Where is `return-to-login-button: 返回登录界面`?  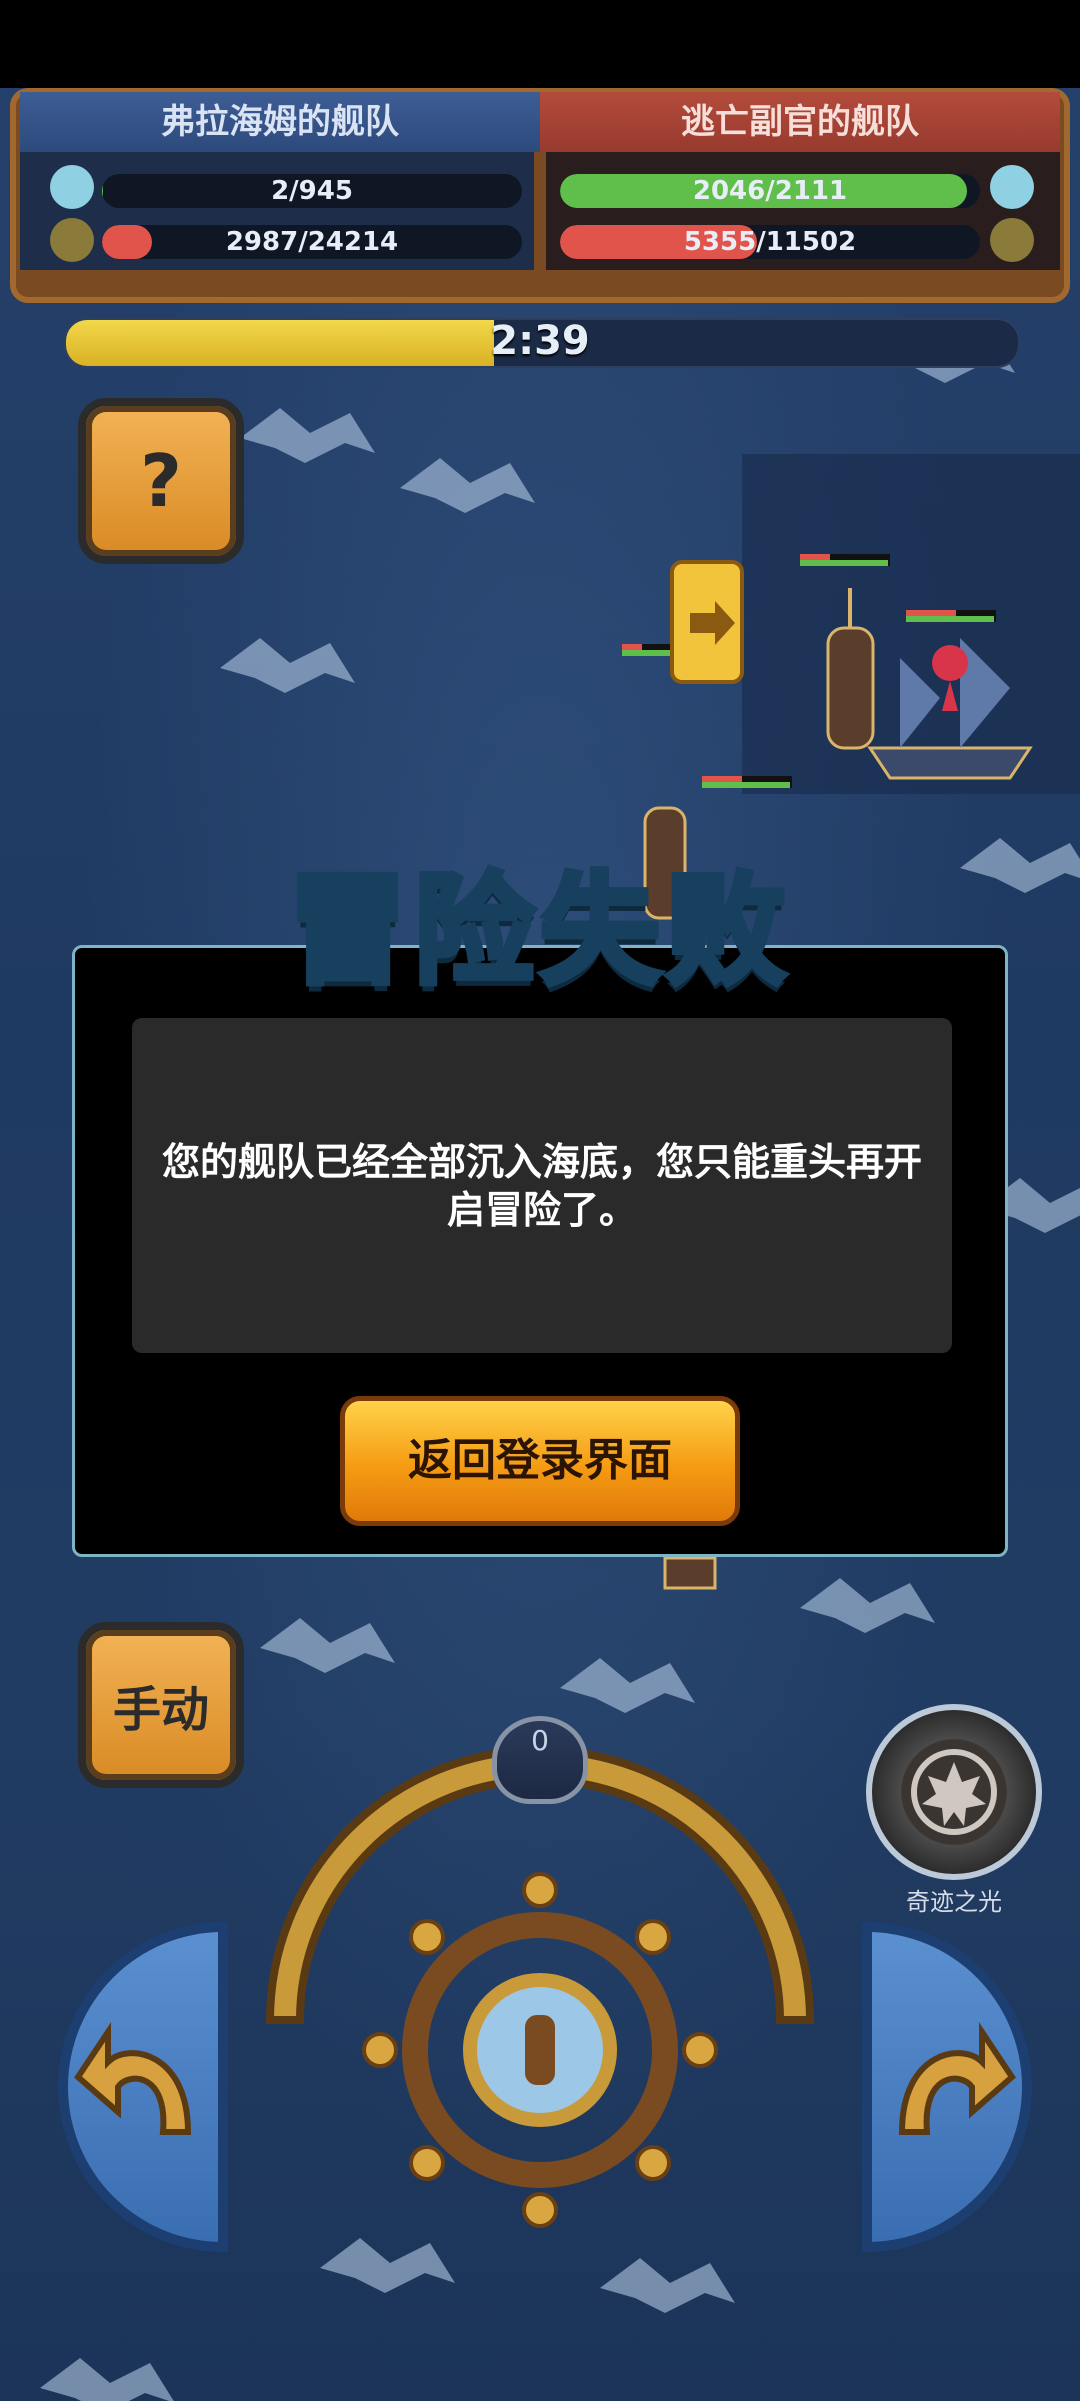 return-to-login-button: 返回登录界面 is located at coordinates (540, 1461).